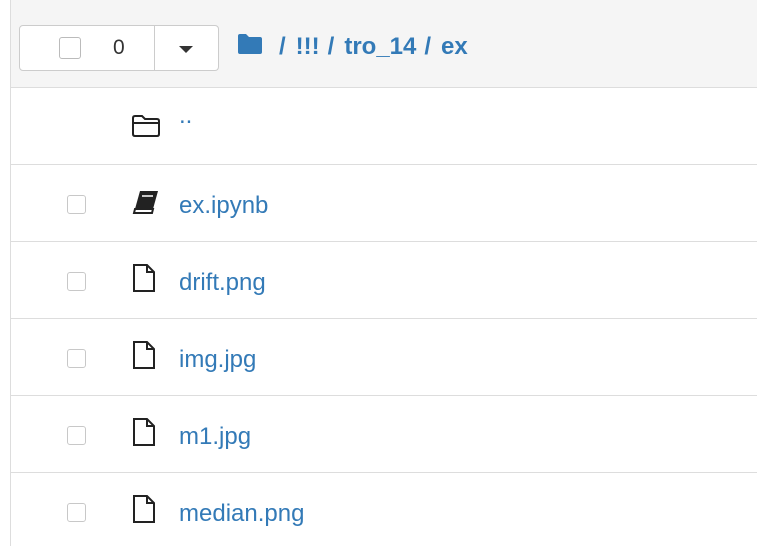 The image size is (757, 550). Describe the element at coordinates (308, 47) in the screenshot. I see `breadcrumb-item: !!!` at that location.